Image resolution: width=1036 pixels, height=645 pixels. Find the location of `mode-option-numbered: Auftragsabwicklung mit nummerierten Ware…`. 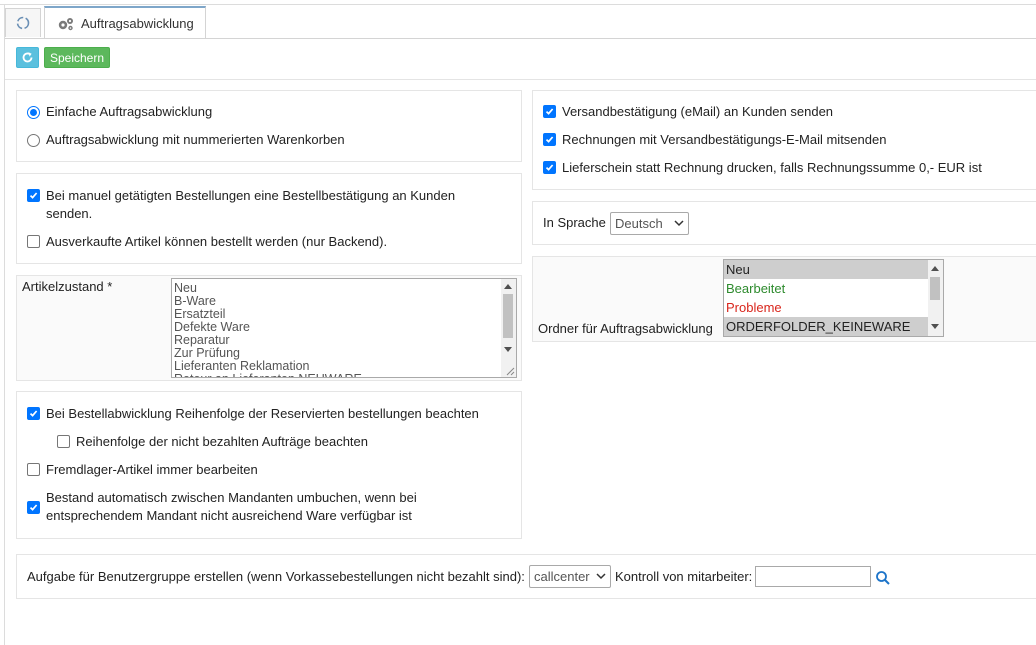

mode-option-numbered: Auftragsabwicklung mit nummerierten Ware… is located at coordinates (186, 140).